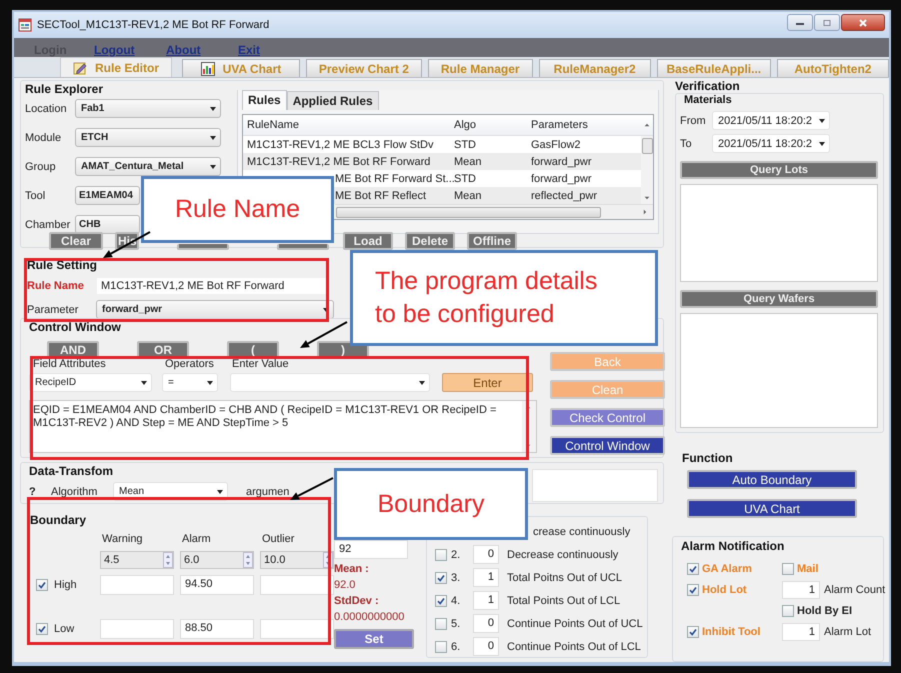 This screenshot has height=673, width=901. I want to click on rule-number: 3., so click(456, 578).